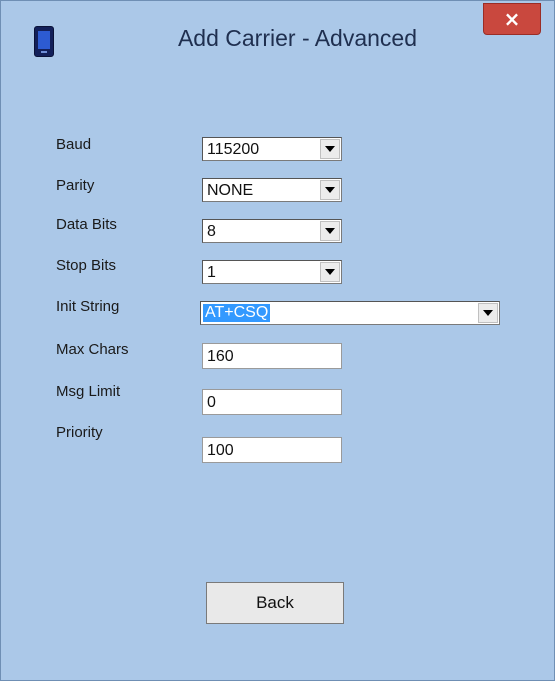 The width and height of the screenshot is (555, 681). What do you see at coordinates (74, 144) in the screenshot?
I see `baud-label: Baud` at bounding box center [74, 144].